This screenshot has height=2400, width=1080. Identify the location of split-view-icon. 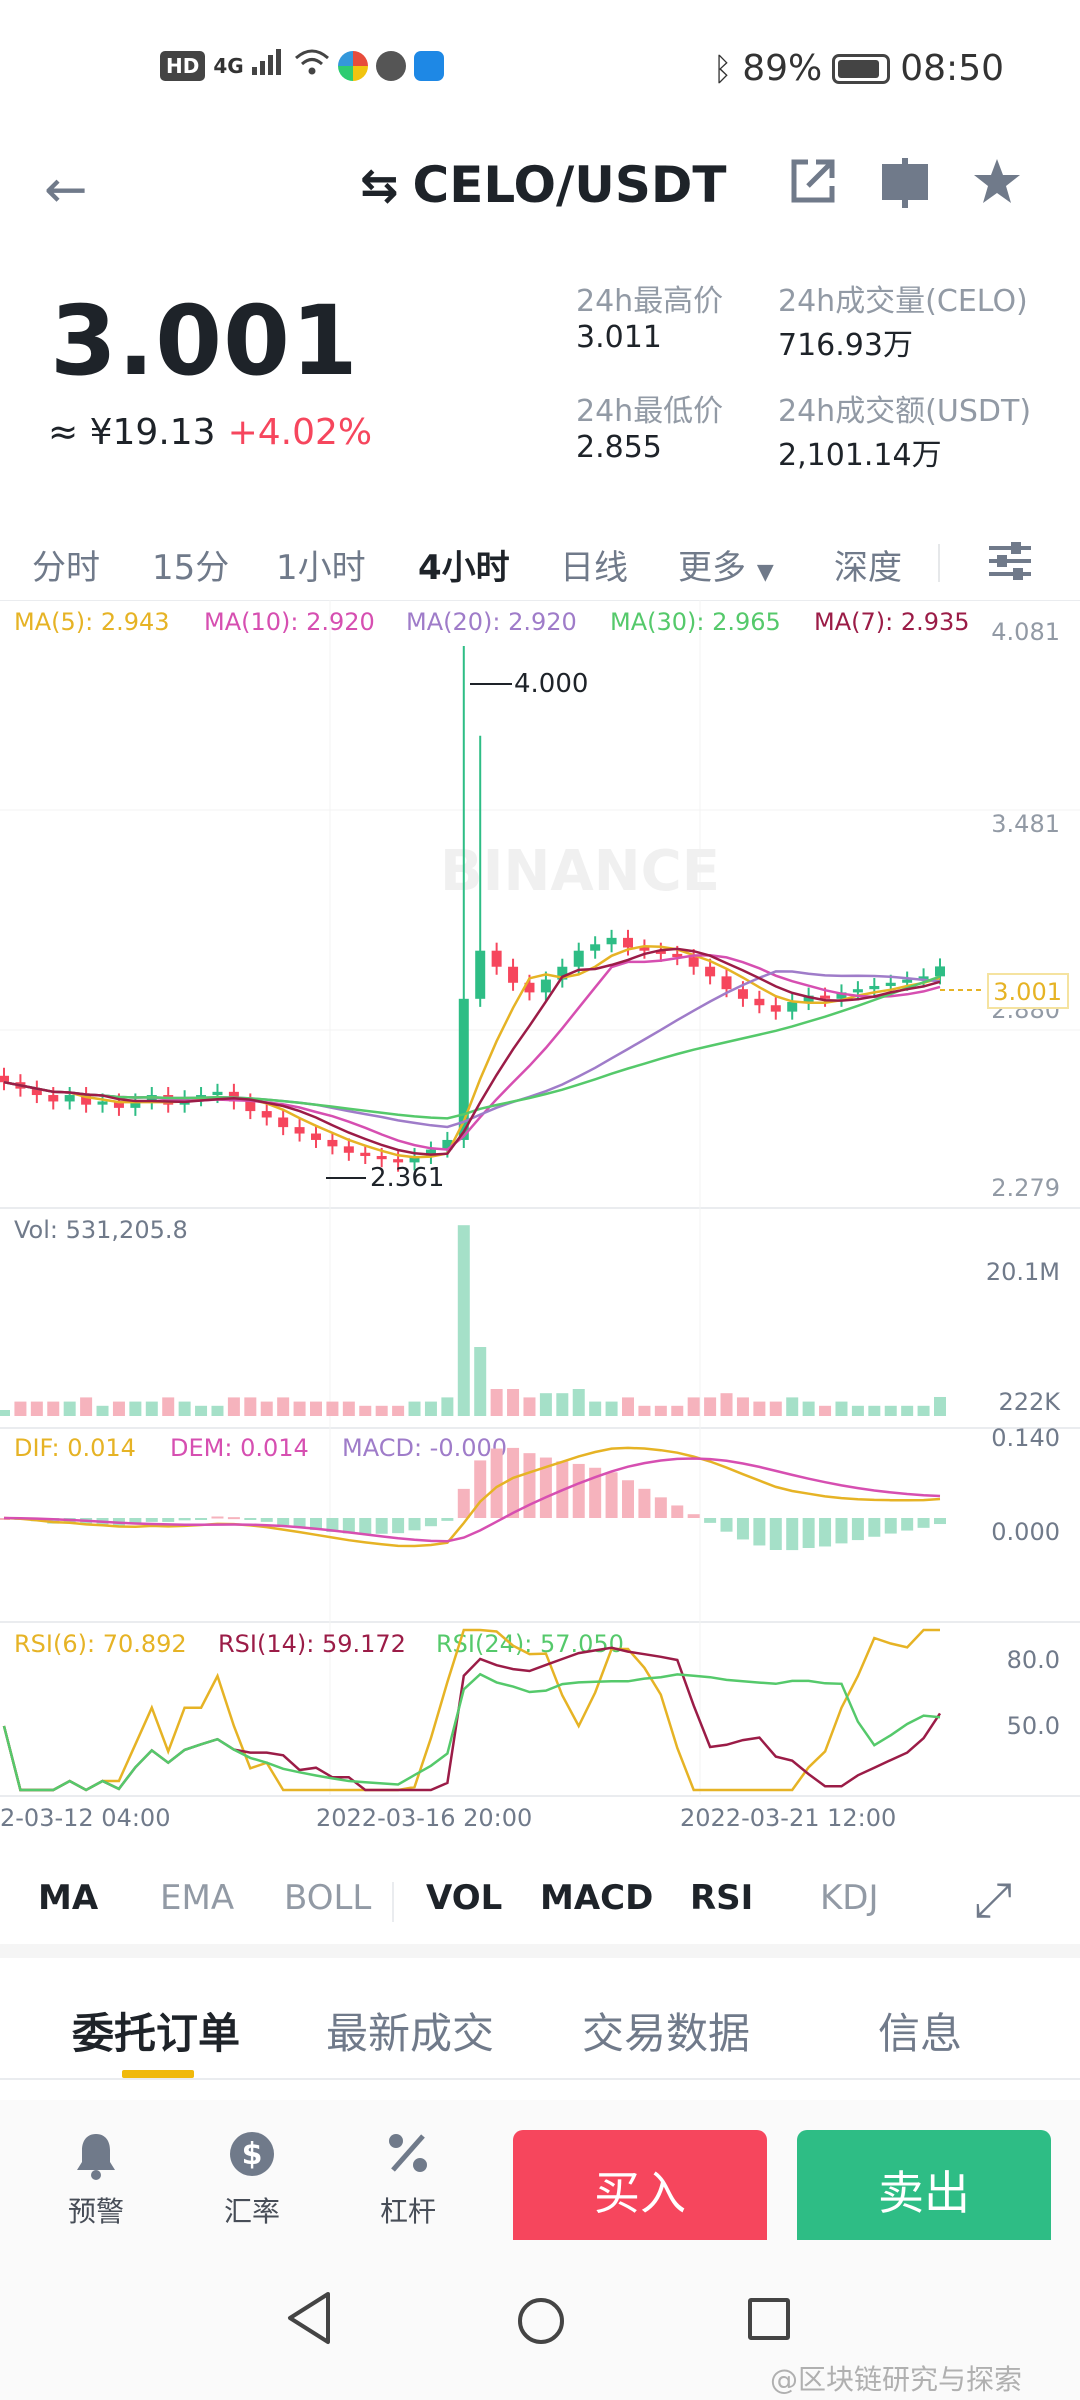
(905, 189).